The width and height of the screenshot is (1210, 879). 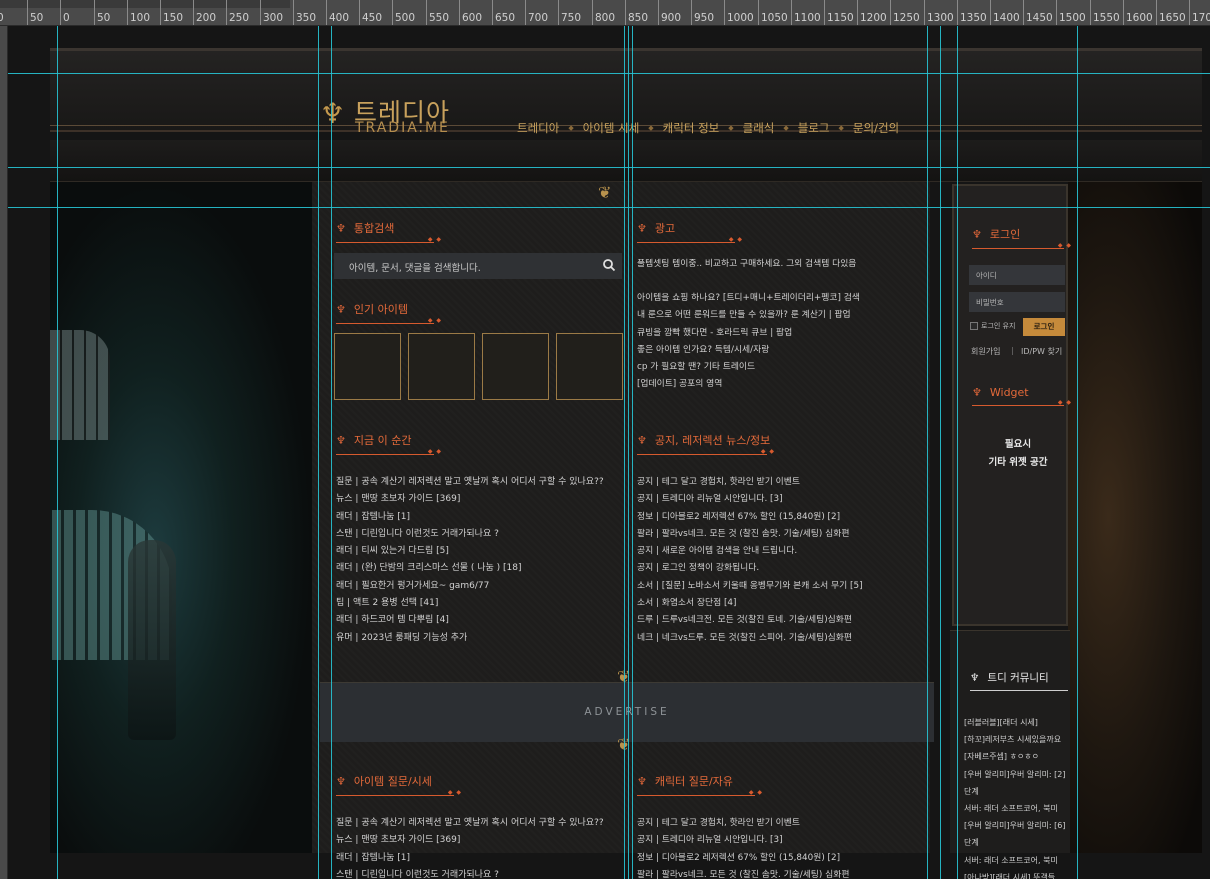 I want to click on list-item: [하꼬]레저부츠 시세있을까요, so click(x=1015, y=739).